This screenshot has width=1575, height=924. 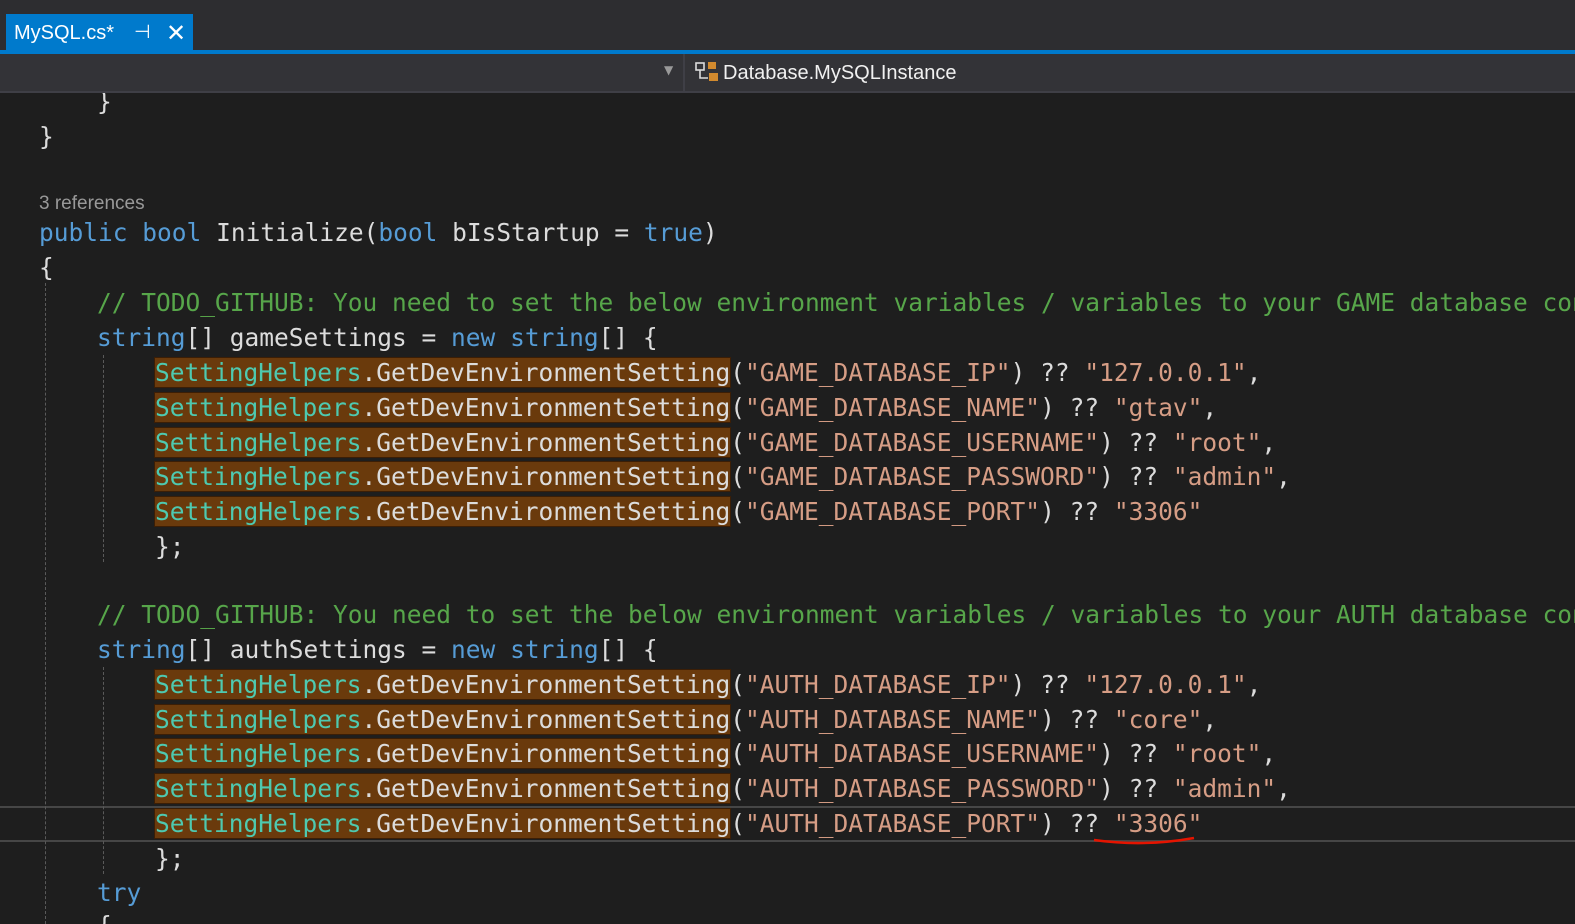 What do you see at coordinates (92, 204) in the screenshot?
I see `code-lens-references: 3 references` at bounding box center [92, 204].